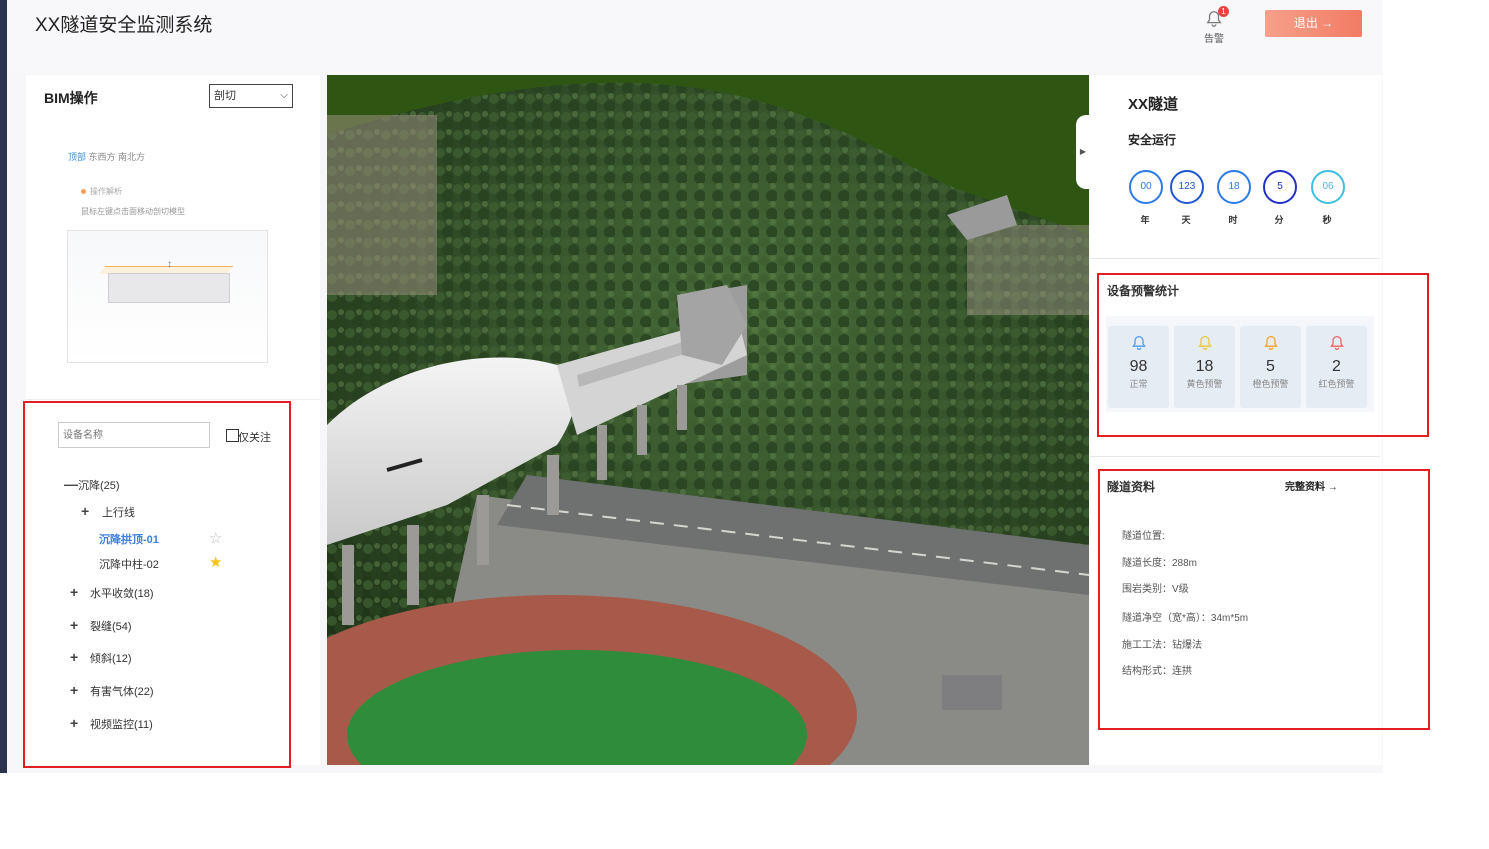 This screenshot has width=1489, height=849. I want to click on runtime-years: 00, so click(1146, 187).